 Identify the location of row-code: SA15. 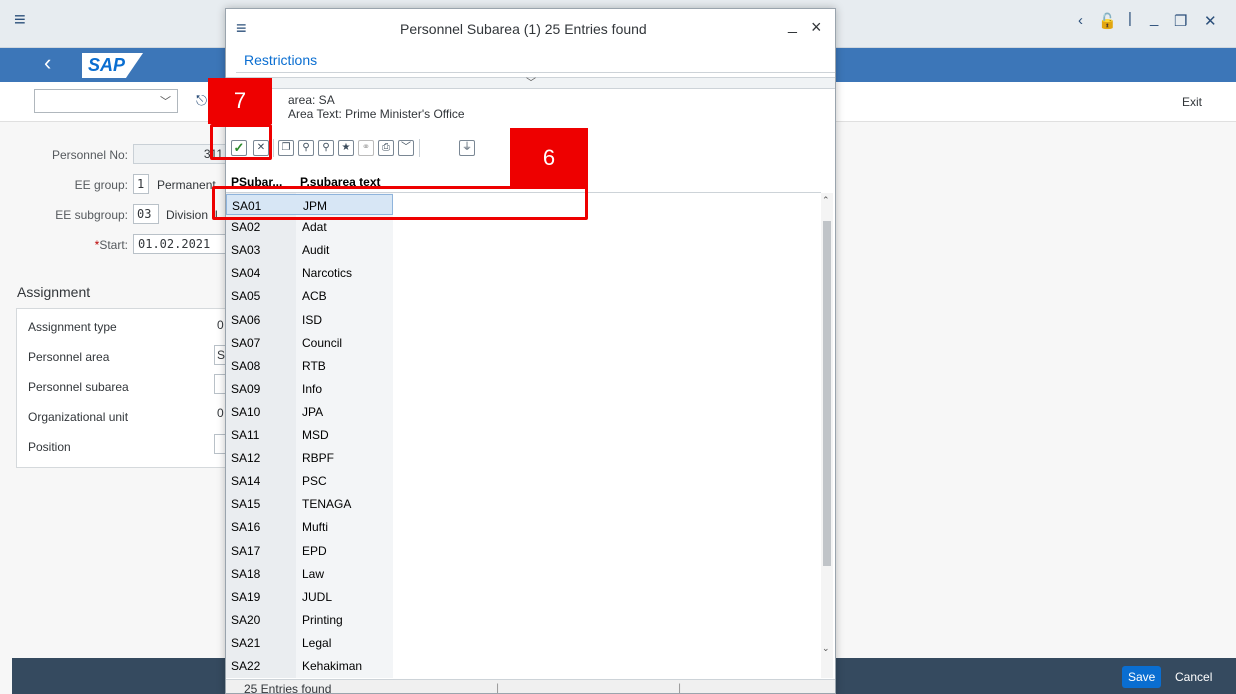
(246, 504).